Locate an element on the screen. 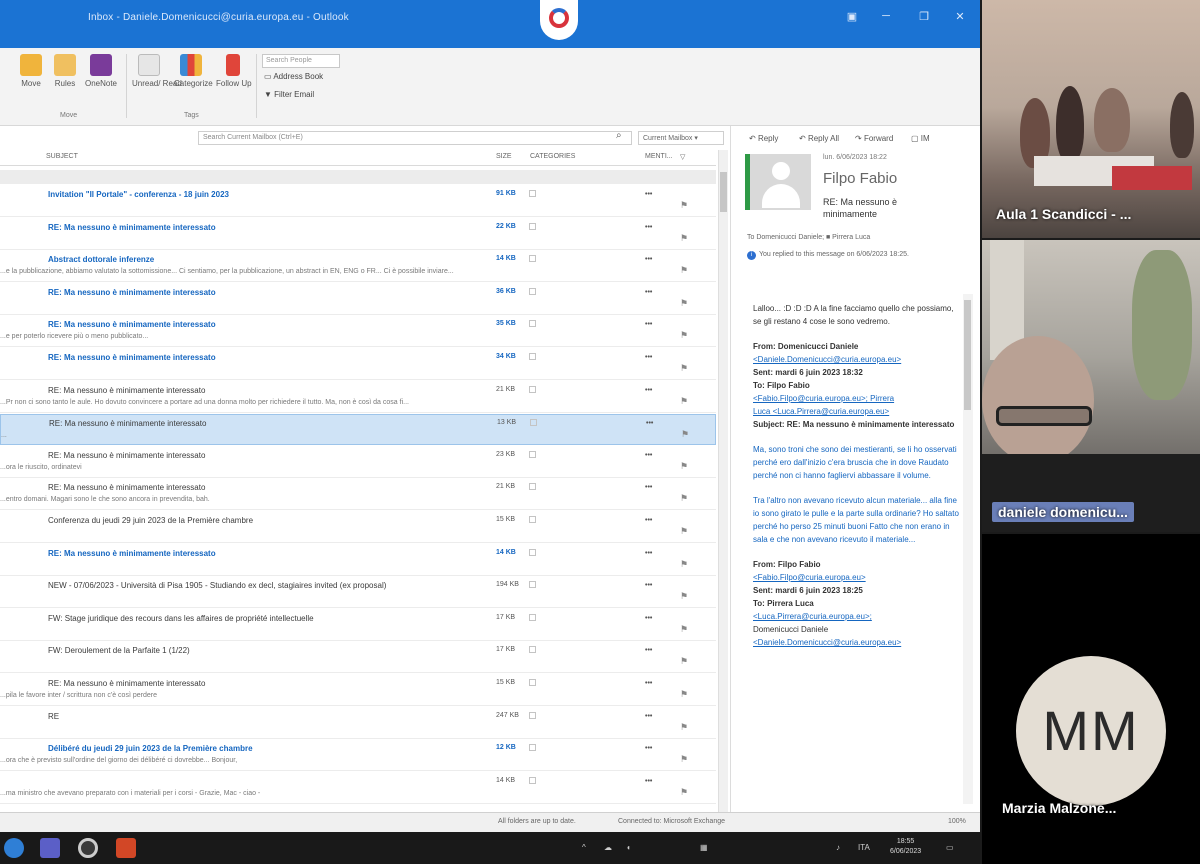  forward-button: ↷ Forward is located at coordinates (874, 138).